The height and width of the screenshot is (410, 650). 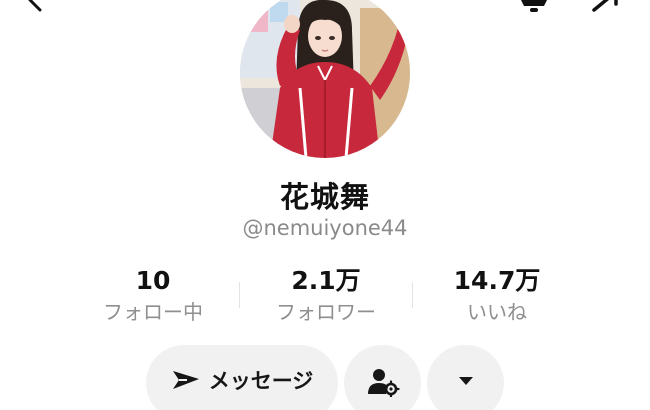 What do you see at coordinates (497, 280) in the screenshot?
I see `likes-count: 14.7万` at bounding box center [497, 280].